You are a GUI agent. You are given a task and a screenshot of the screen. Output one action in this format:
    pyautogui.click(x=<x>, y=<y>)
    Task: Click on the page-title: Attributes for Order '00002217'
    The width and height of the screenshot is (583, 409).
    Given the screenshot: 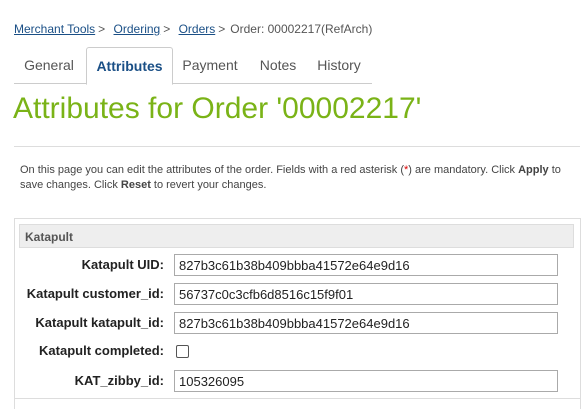 What is the action you would take?
    pyautogui.click(x=217, y=108)
    